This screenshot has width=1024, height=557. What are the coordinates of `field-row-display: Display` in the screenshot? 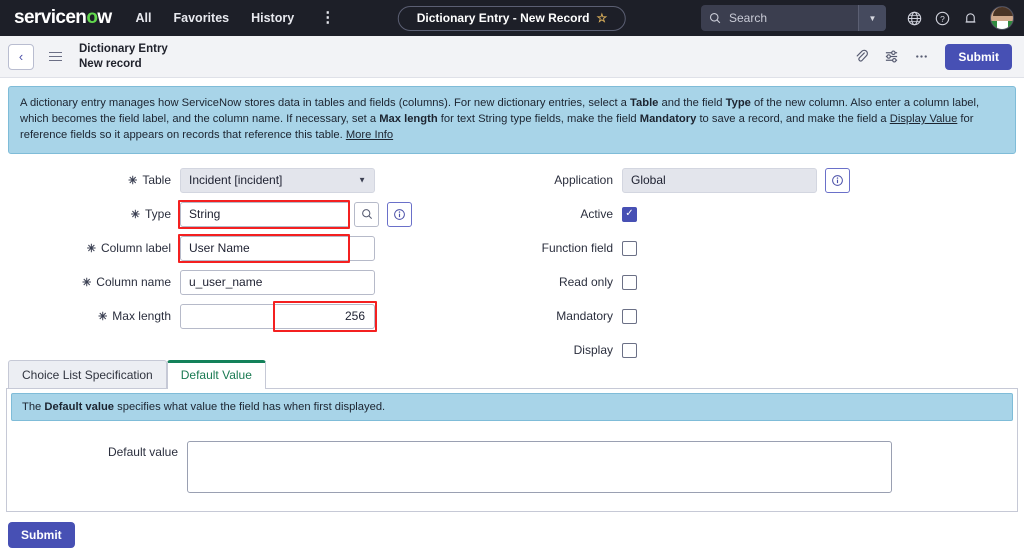 It's located at (768, 350).